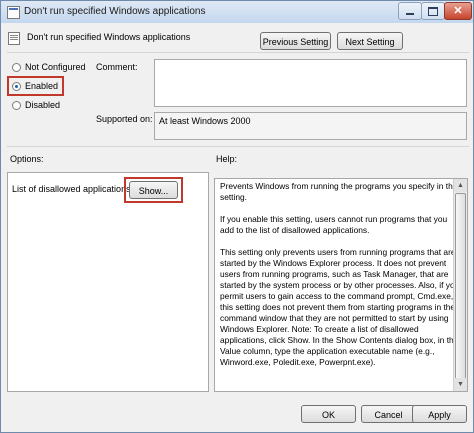  I want to click on policy-icon, so click(14, 38).